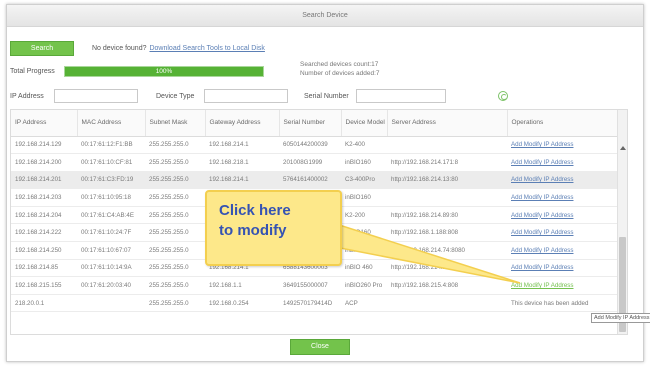 Image resolution: width=650 pixels, height=367 pixels. What do you see at coordinates (310, 162) in the screenshot?
I see `serial-cell: 201008G1999` at bounding box center [310, 162].